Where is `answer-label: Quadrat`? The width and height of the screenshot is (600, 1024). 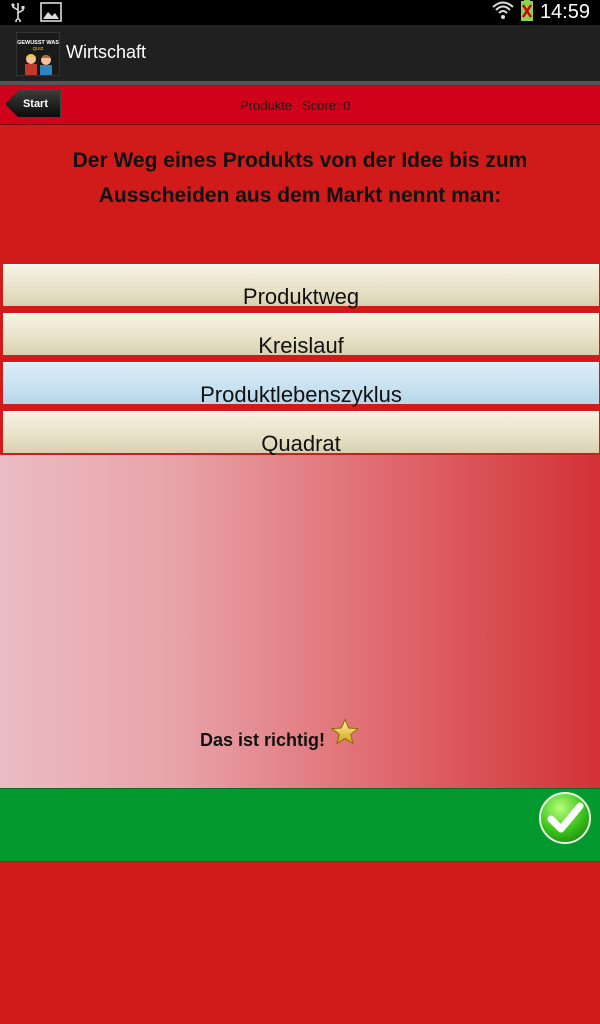
answer-label: Quadrat is located at coordinates (301, 443).